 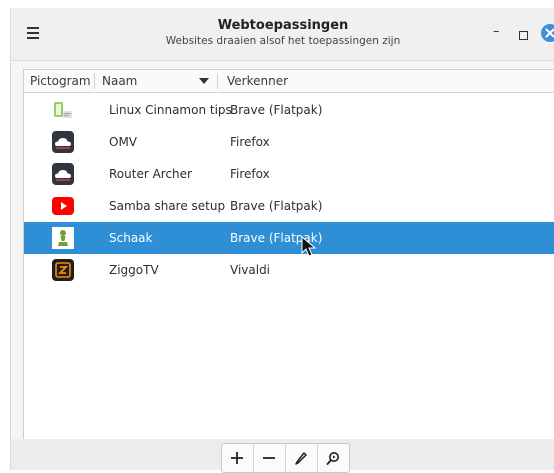 What do you see at coordinates (257, 81) in the screenshot?
I see `column-header-browser: Verkenner` at bounding box center [257, 81].